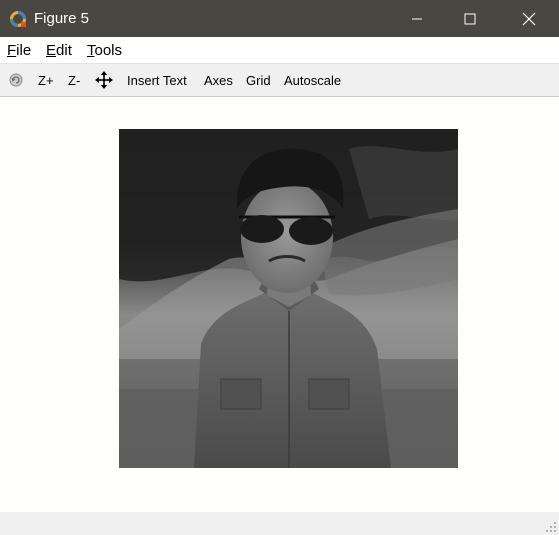 This screenshot has height=535, width=559. Describe the element at coordinates (51, 50) in the screenshot. I see `menu-edit-accel: E` at that location.